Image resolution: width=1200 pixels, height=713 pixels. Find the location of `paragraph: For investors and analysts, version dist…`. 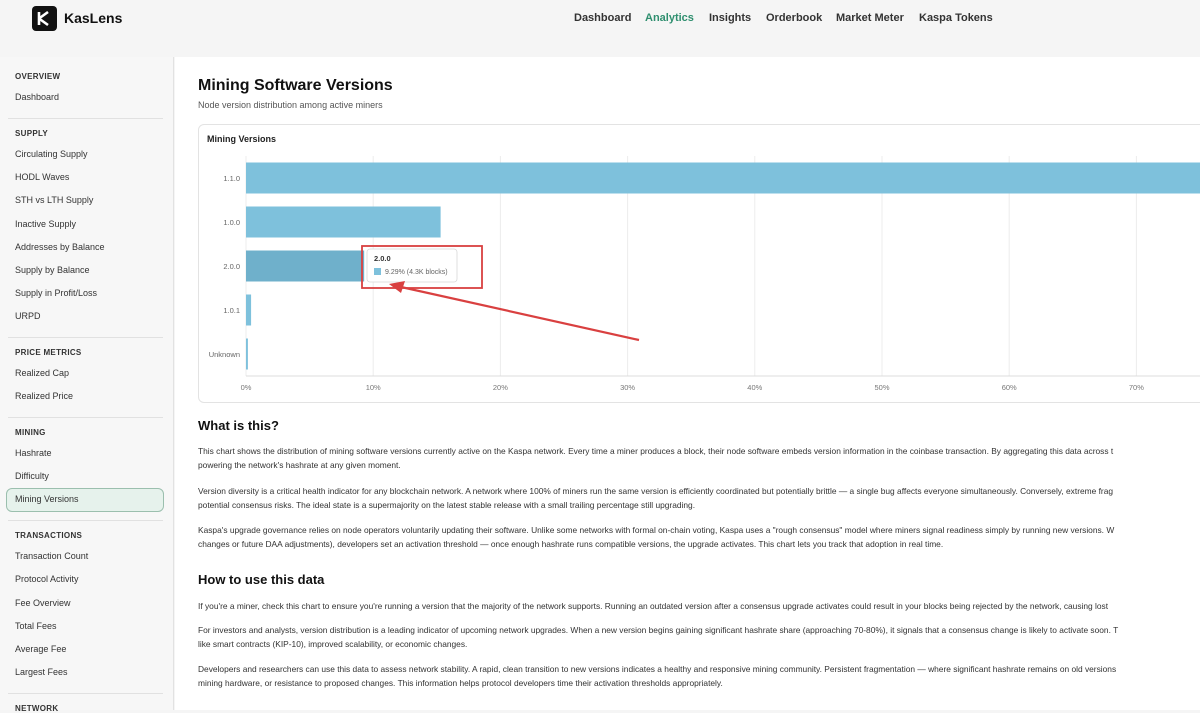

paragraph: For investors and analysts, version dist… is located at coordinates (699, 637).